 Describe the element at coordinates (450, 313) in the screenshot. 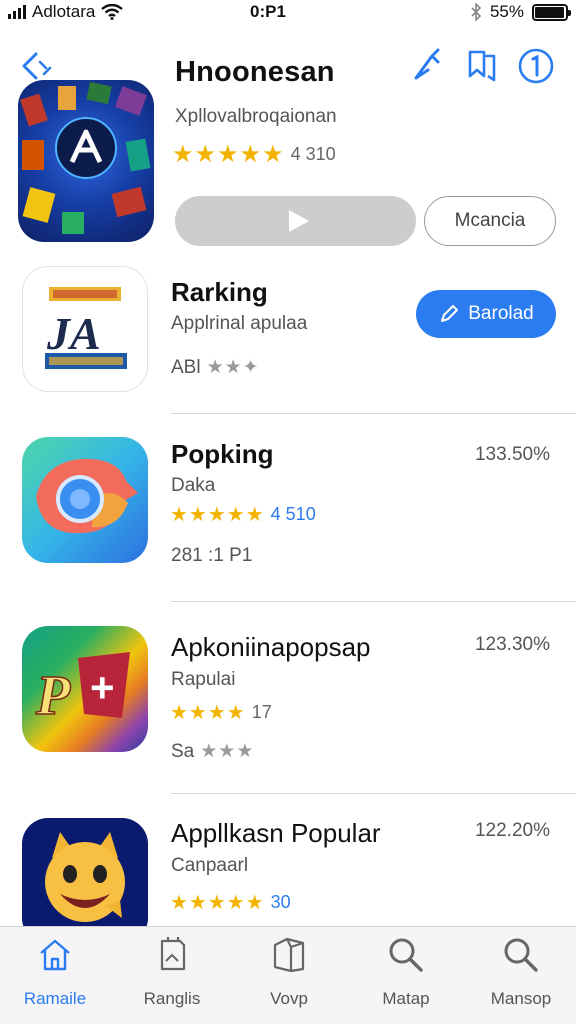

I see `pencil-icon` at that location.